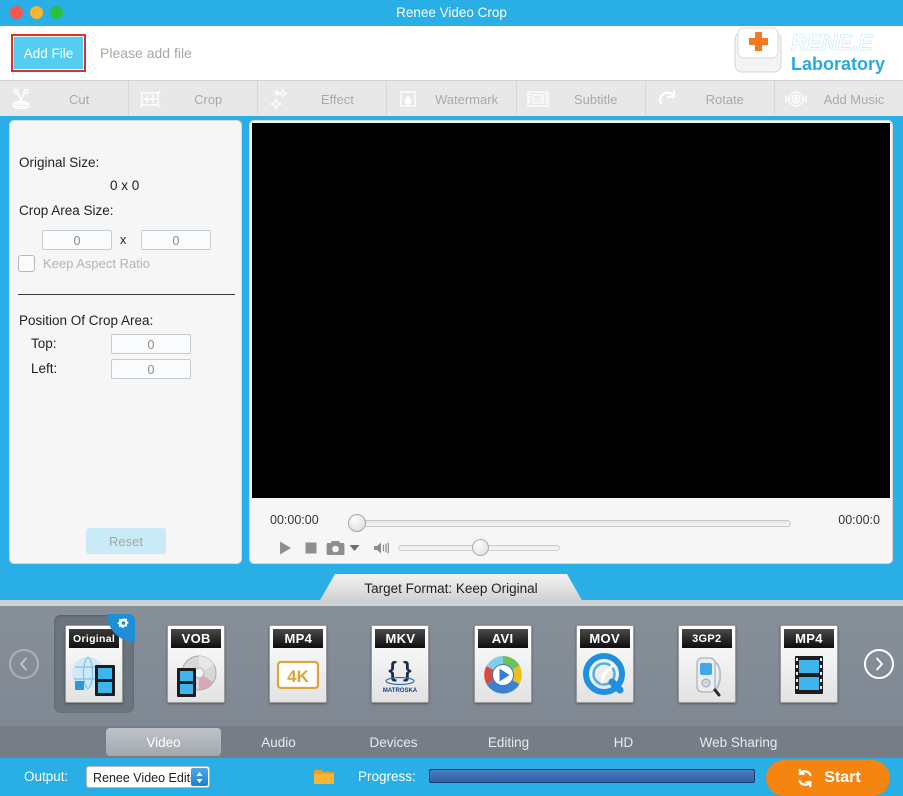 The width and height of the screenshot is (903, 796). I want to click on caret-down-icon, so click(354, 548).